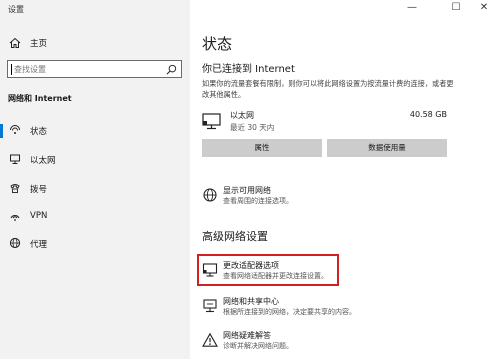 The image size is (500, 359). Describe the element at coordinates (43, 161) in the screenshot. I see `sidebar-item-label: 以太网` at that location.